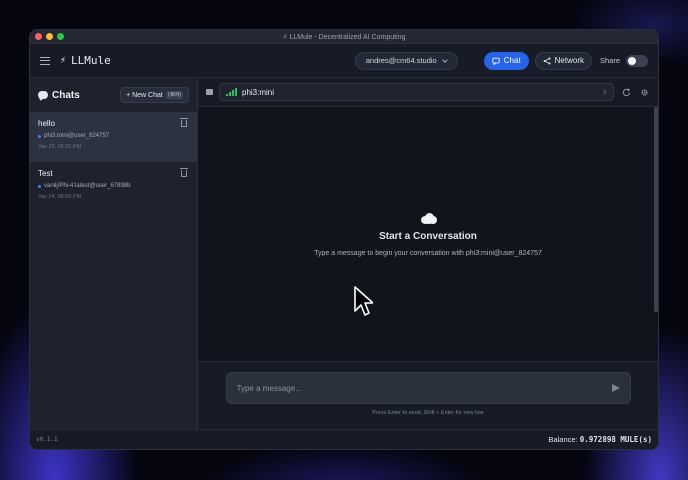 The width and height of the screenshot is (688, 480). I want to click on share-toggle, so click(637, 60).